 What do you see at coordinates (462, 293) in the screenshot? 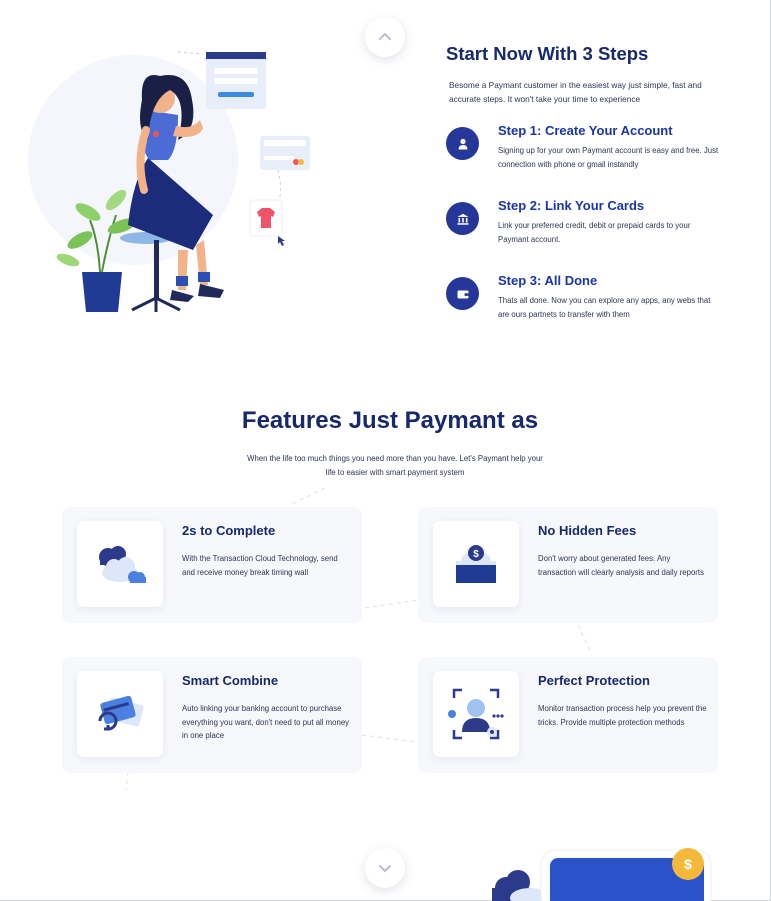
I see `wallet-icon` at bounding box center [462, 293].